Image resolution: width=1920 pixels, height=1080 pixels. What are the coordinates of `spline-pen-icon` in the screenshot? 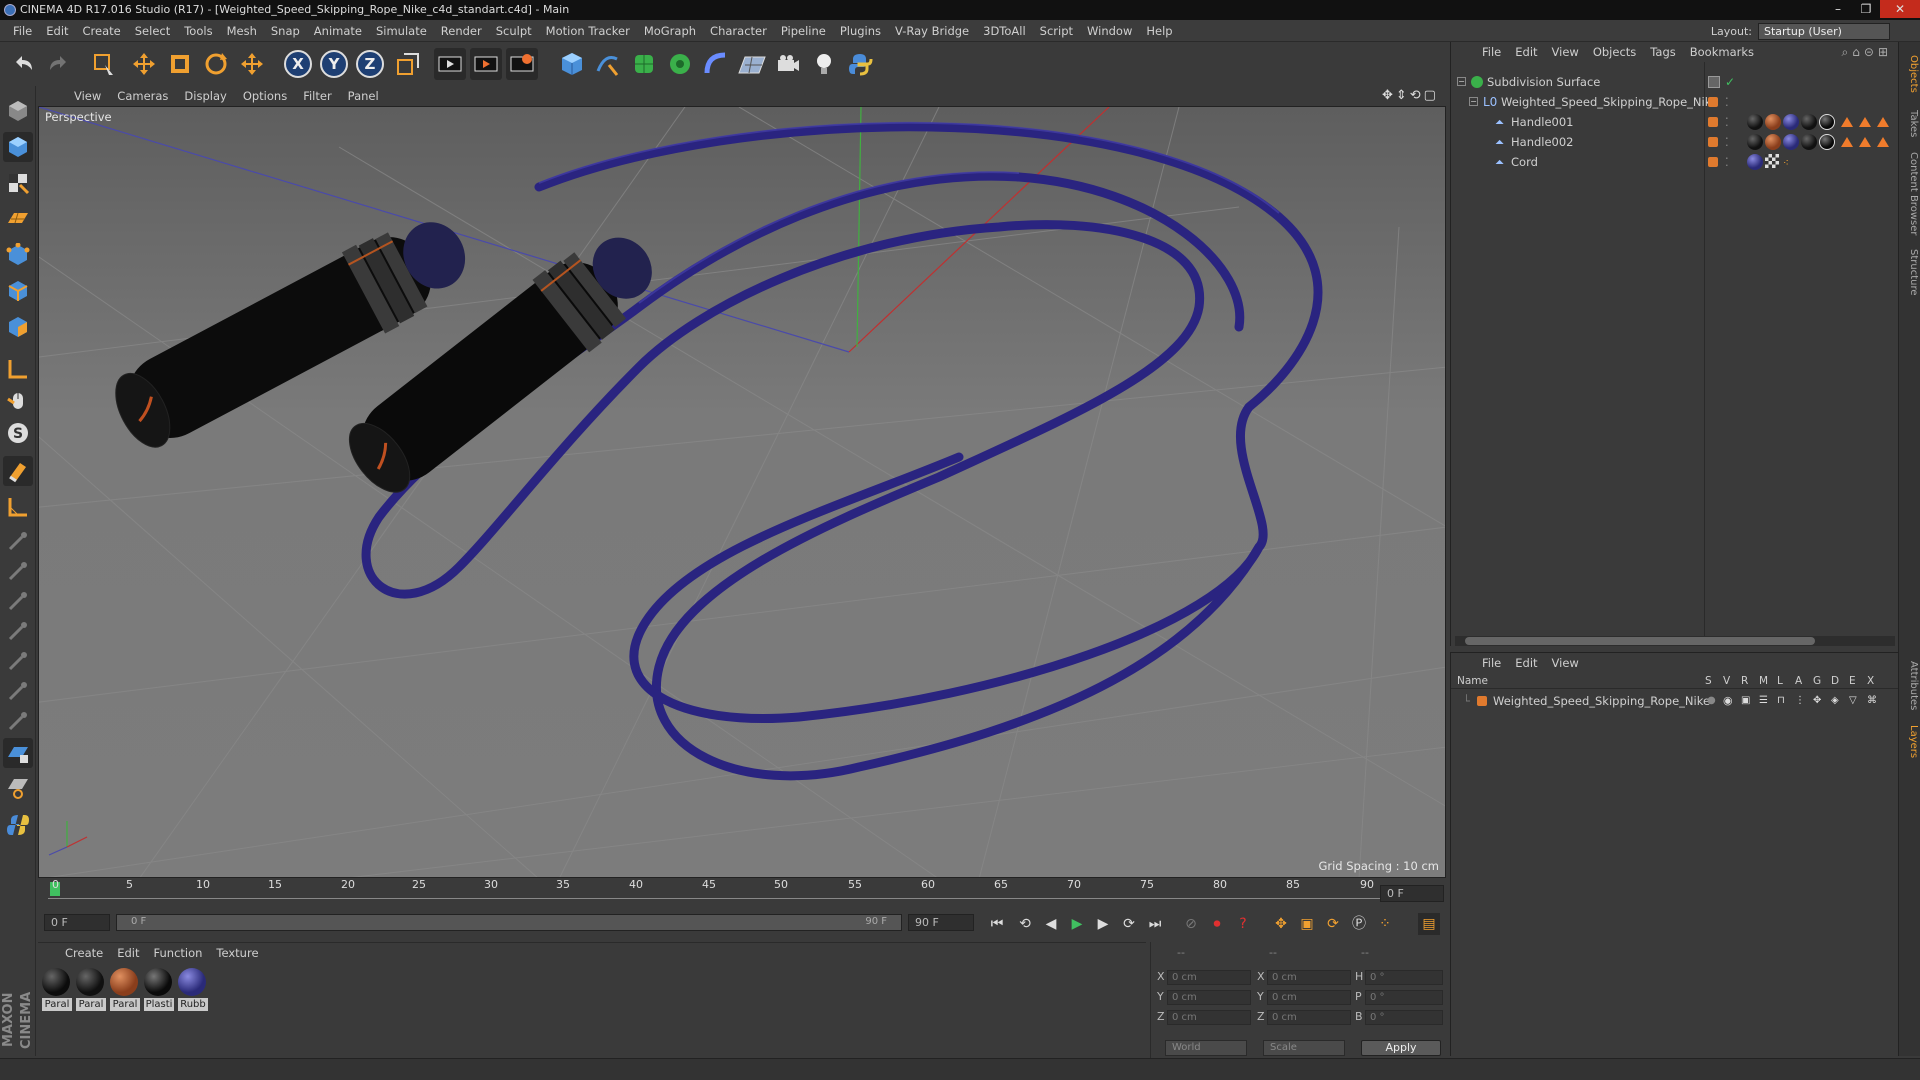 It's located at (608, 64).